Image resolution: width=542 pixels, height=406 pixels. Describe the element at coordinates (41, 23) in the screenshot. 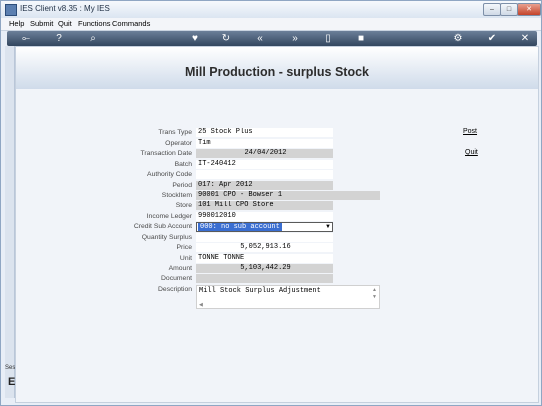

I see `menu-submit: Submit` at that location.